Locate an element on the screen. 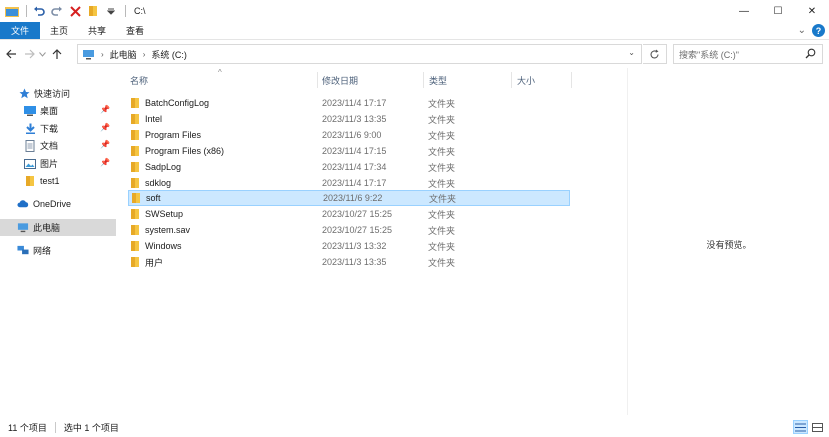 The height and width of the screenshot is (437, 829). table-row: system.sav 2023/10/27 15:25 文件夹 is located at coordinates (349, 230).